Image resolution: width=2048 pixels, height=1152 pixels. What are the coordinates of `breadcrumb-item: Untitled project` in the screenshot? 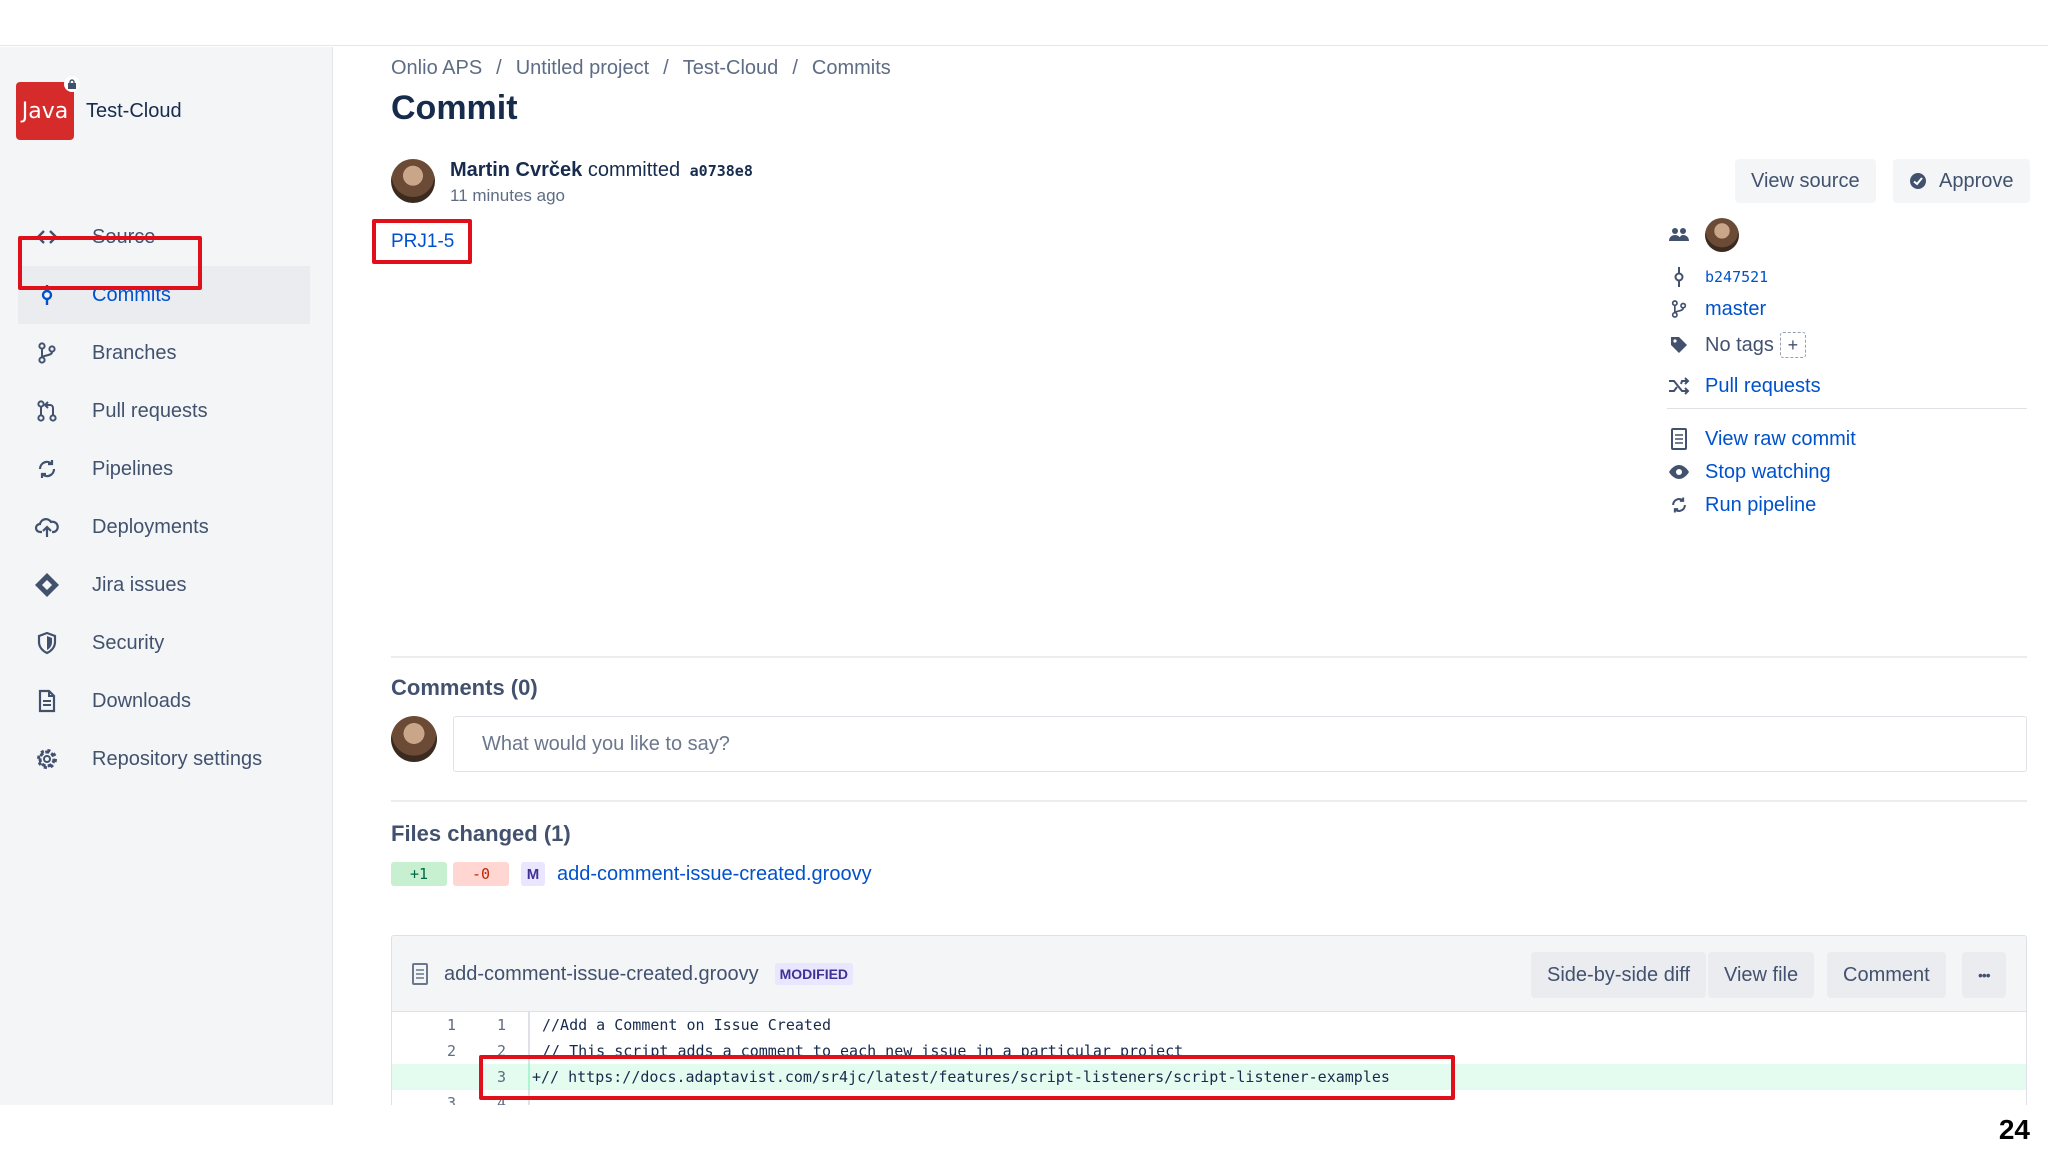 It's located at (582, 68).